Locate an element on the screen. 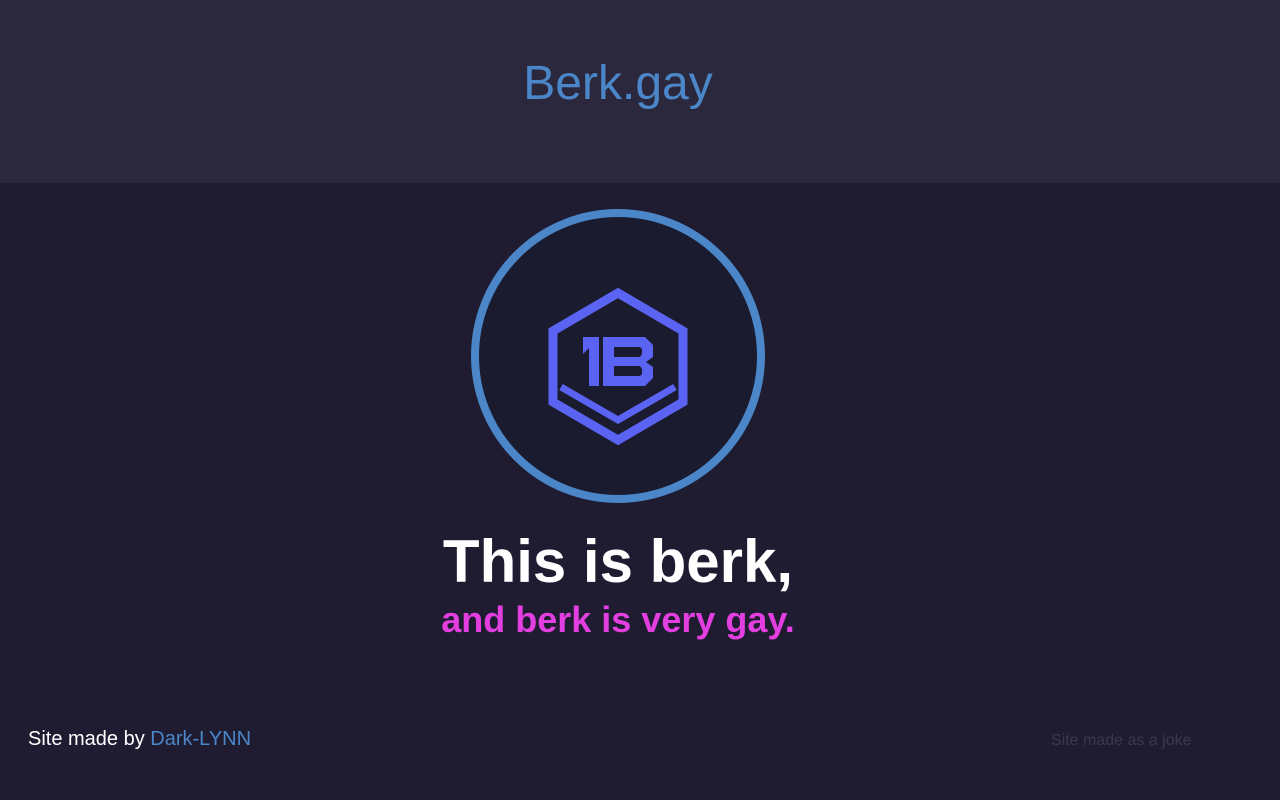  footer-note: Site made as a joke is located at coordinates (1121, 740).